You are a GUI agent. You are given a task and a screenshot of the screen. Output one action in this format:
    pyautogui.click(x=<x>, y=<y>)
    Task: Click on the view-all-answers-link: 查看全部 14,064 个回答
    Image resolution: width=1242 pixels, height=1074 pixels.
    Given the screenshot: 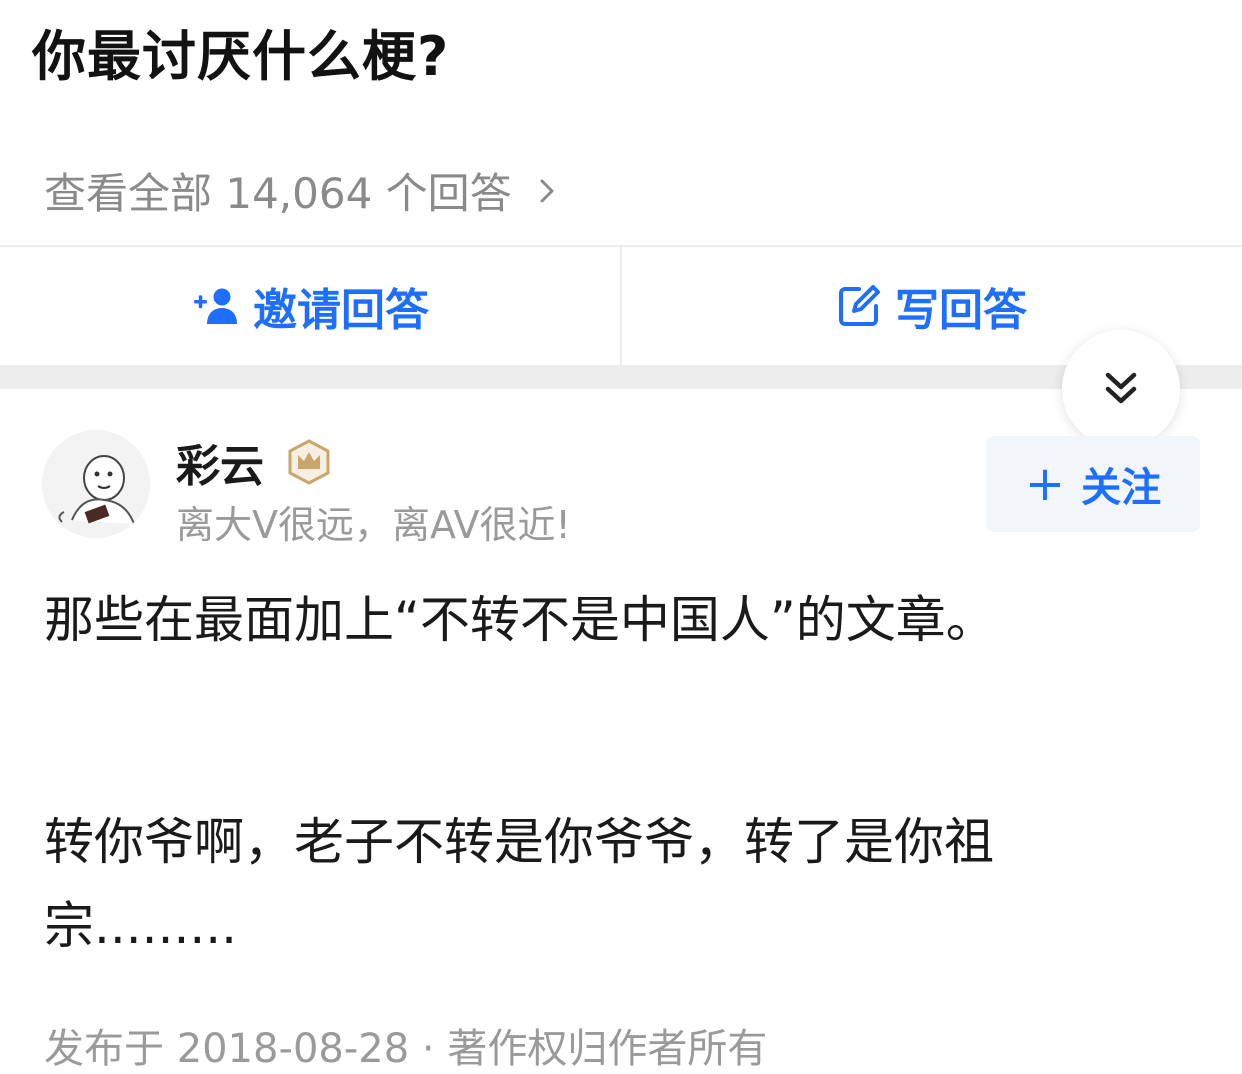 What is the action you would take?
    pyautogui.click(x=302, y=190)
    